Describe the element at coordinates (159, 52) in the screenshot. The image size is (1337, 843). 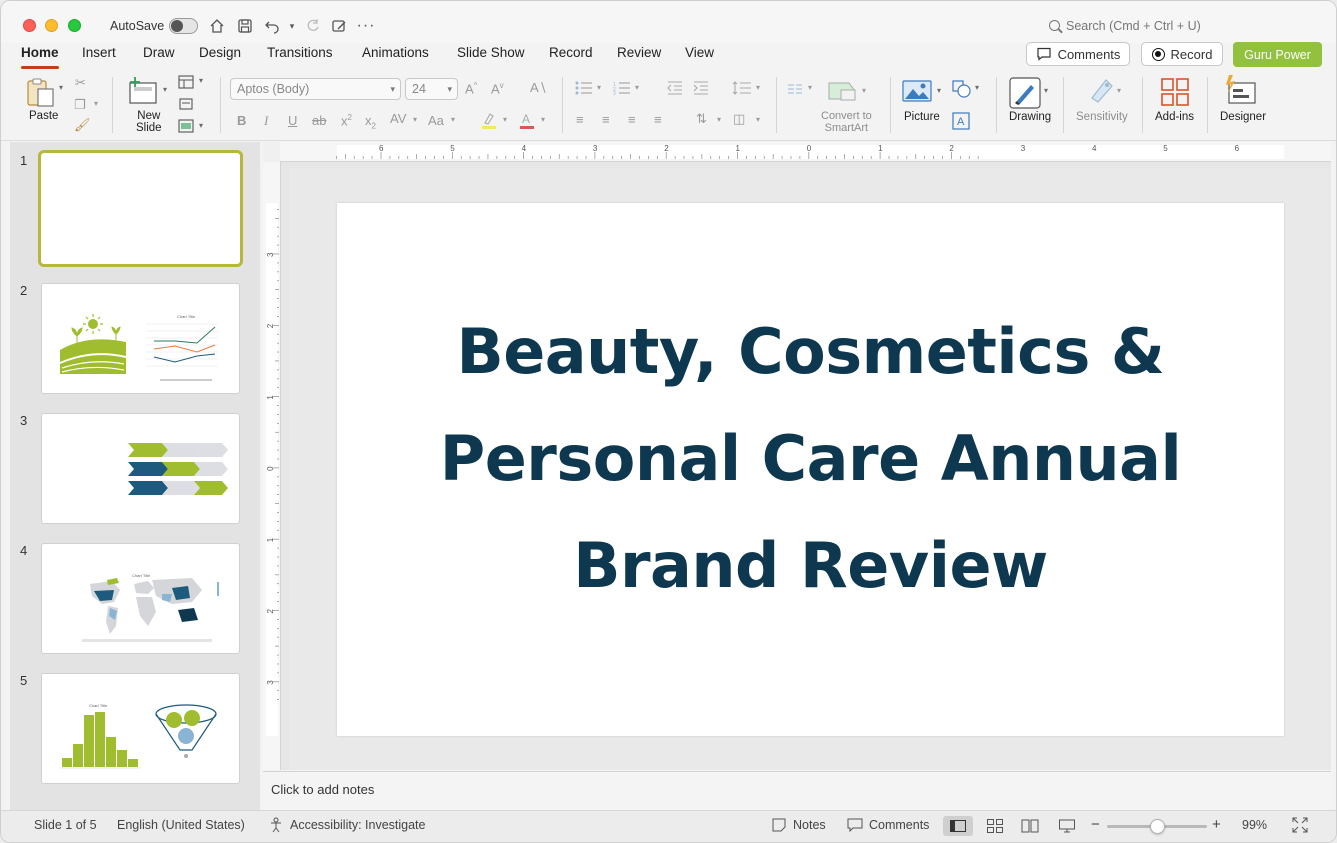
I see `tab-draw: Draw` at that location.